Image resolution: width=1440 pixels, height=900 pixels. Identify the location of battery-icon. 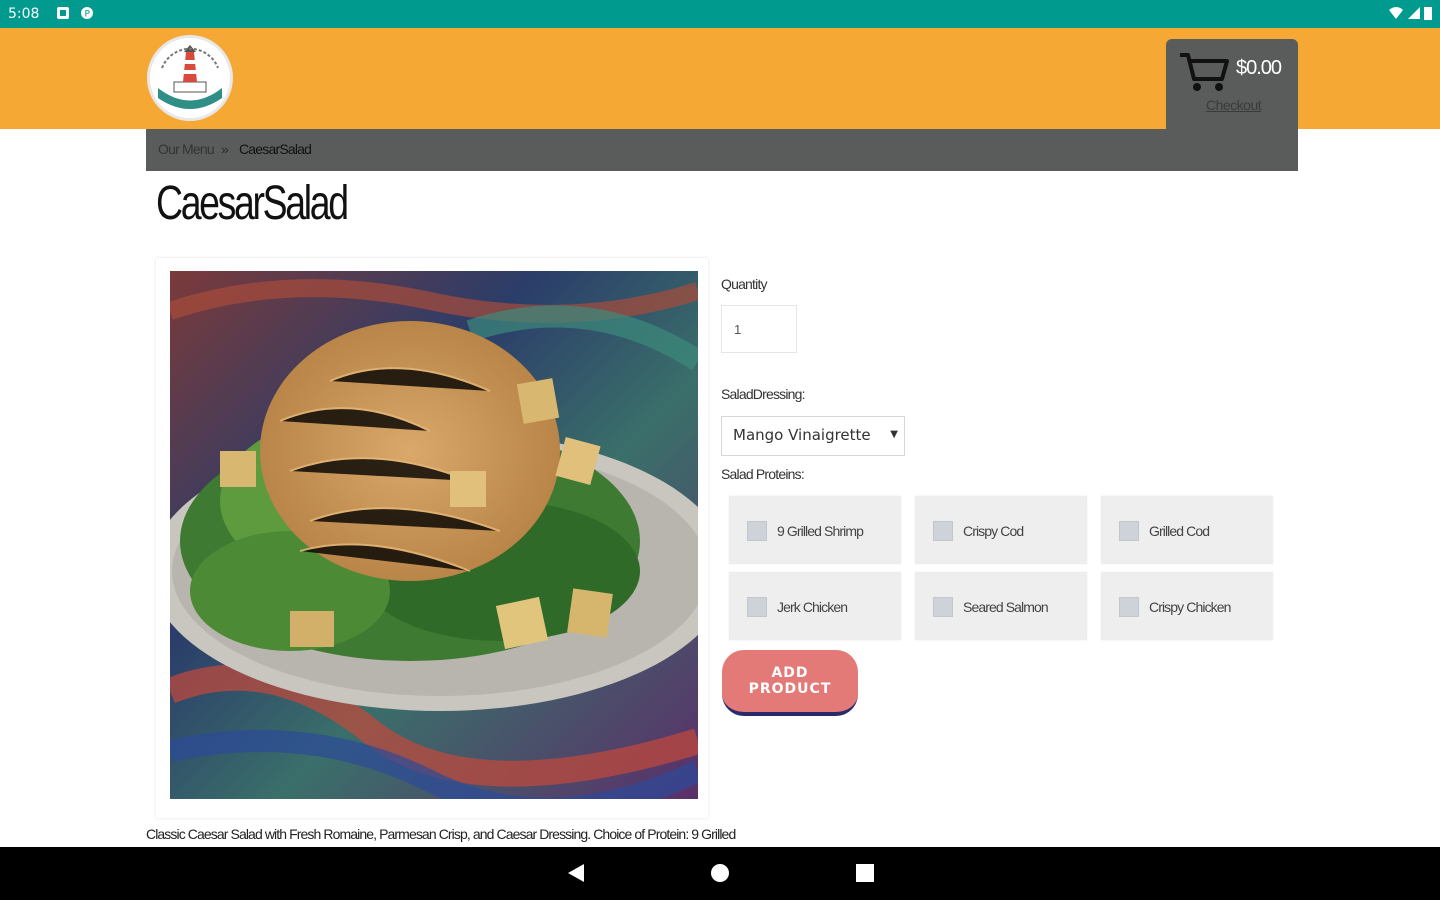
(1428, 13).